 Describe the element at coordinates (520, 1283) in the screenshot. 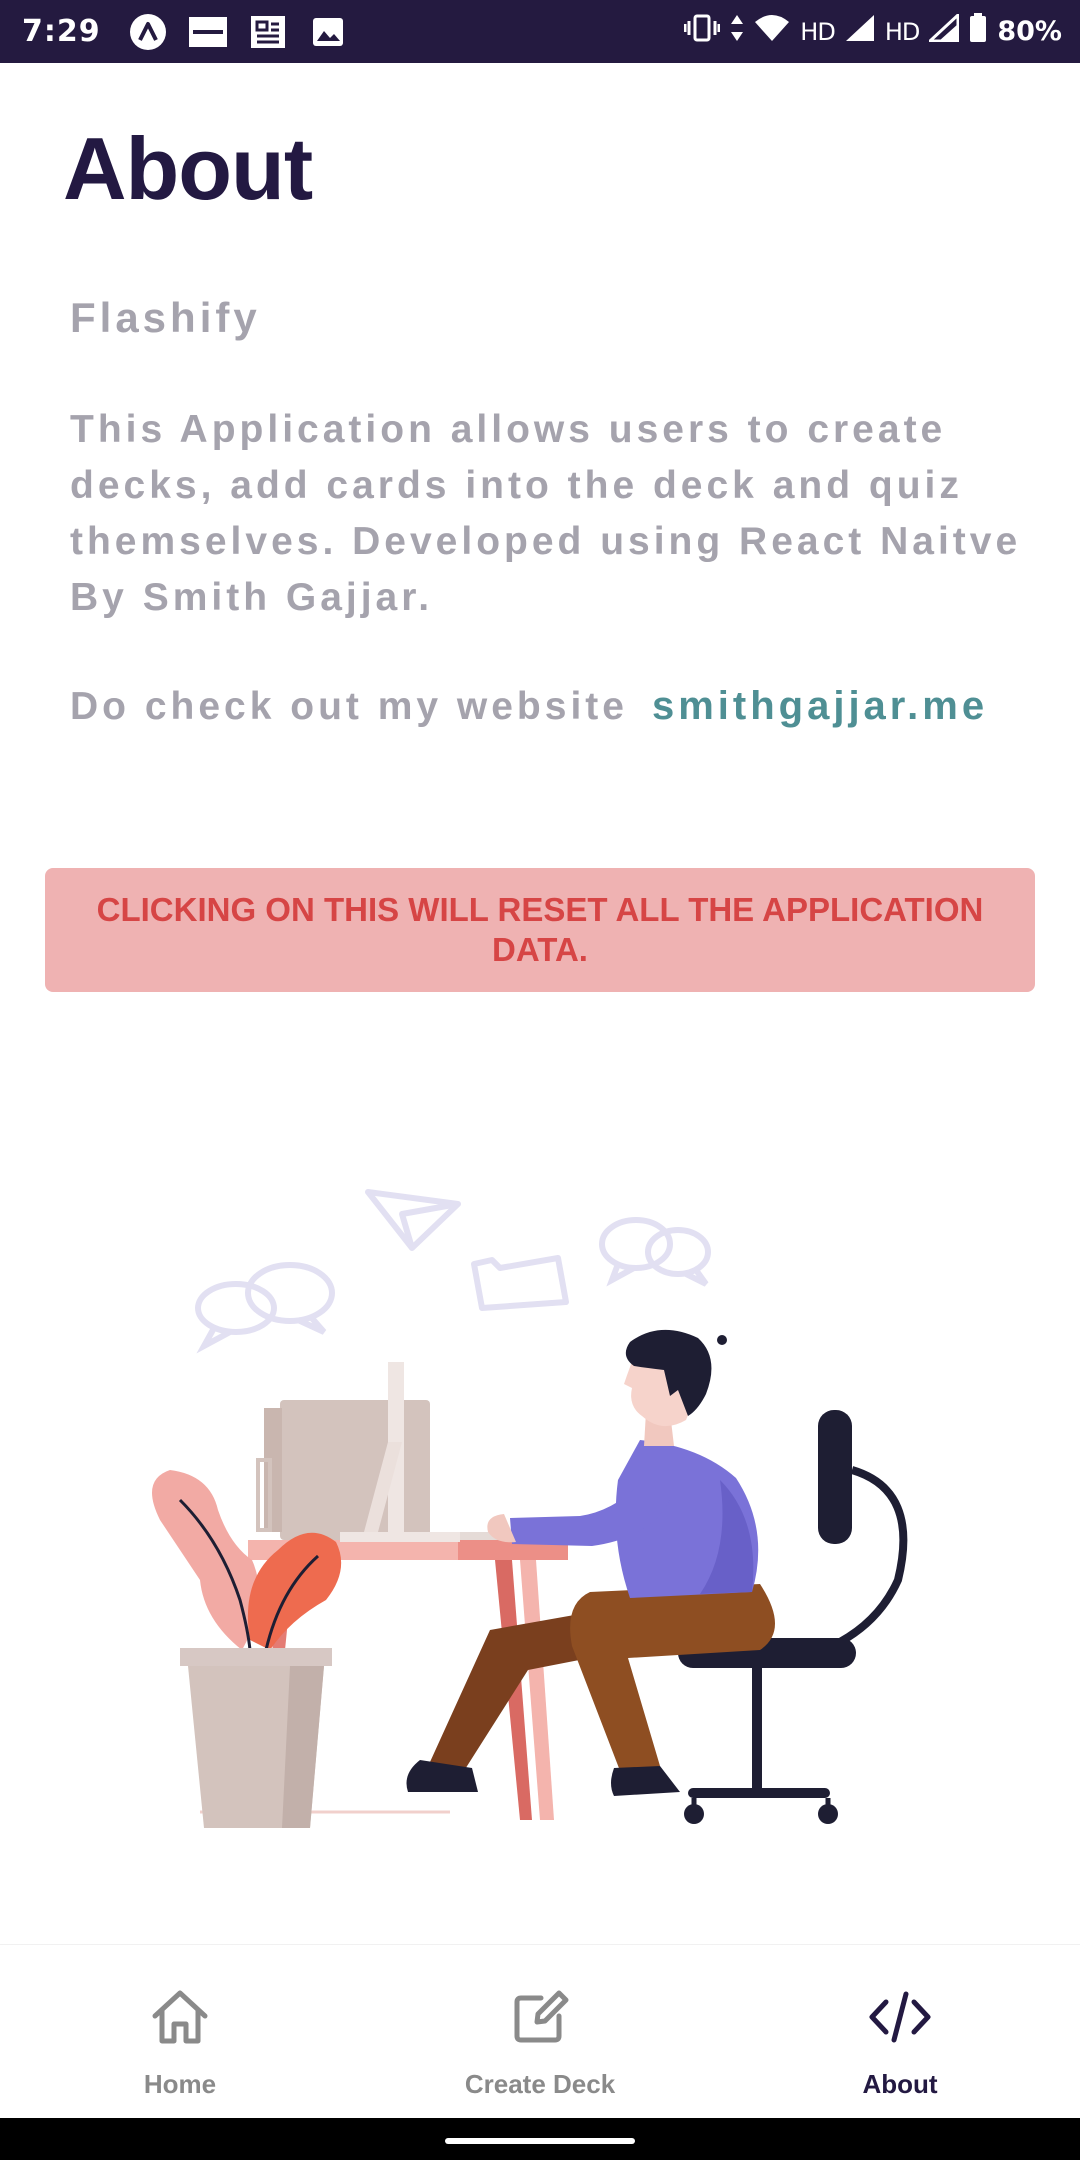

I see `folder-icon` at that location.